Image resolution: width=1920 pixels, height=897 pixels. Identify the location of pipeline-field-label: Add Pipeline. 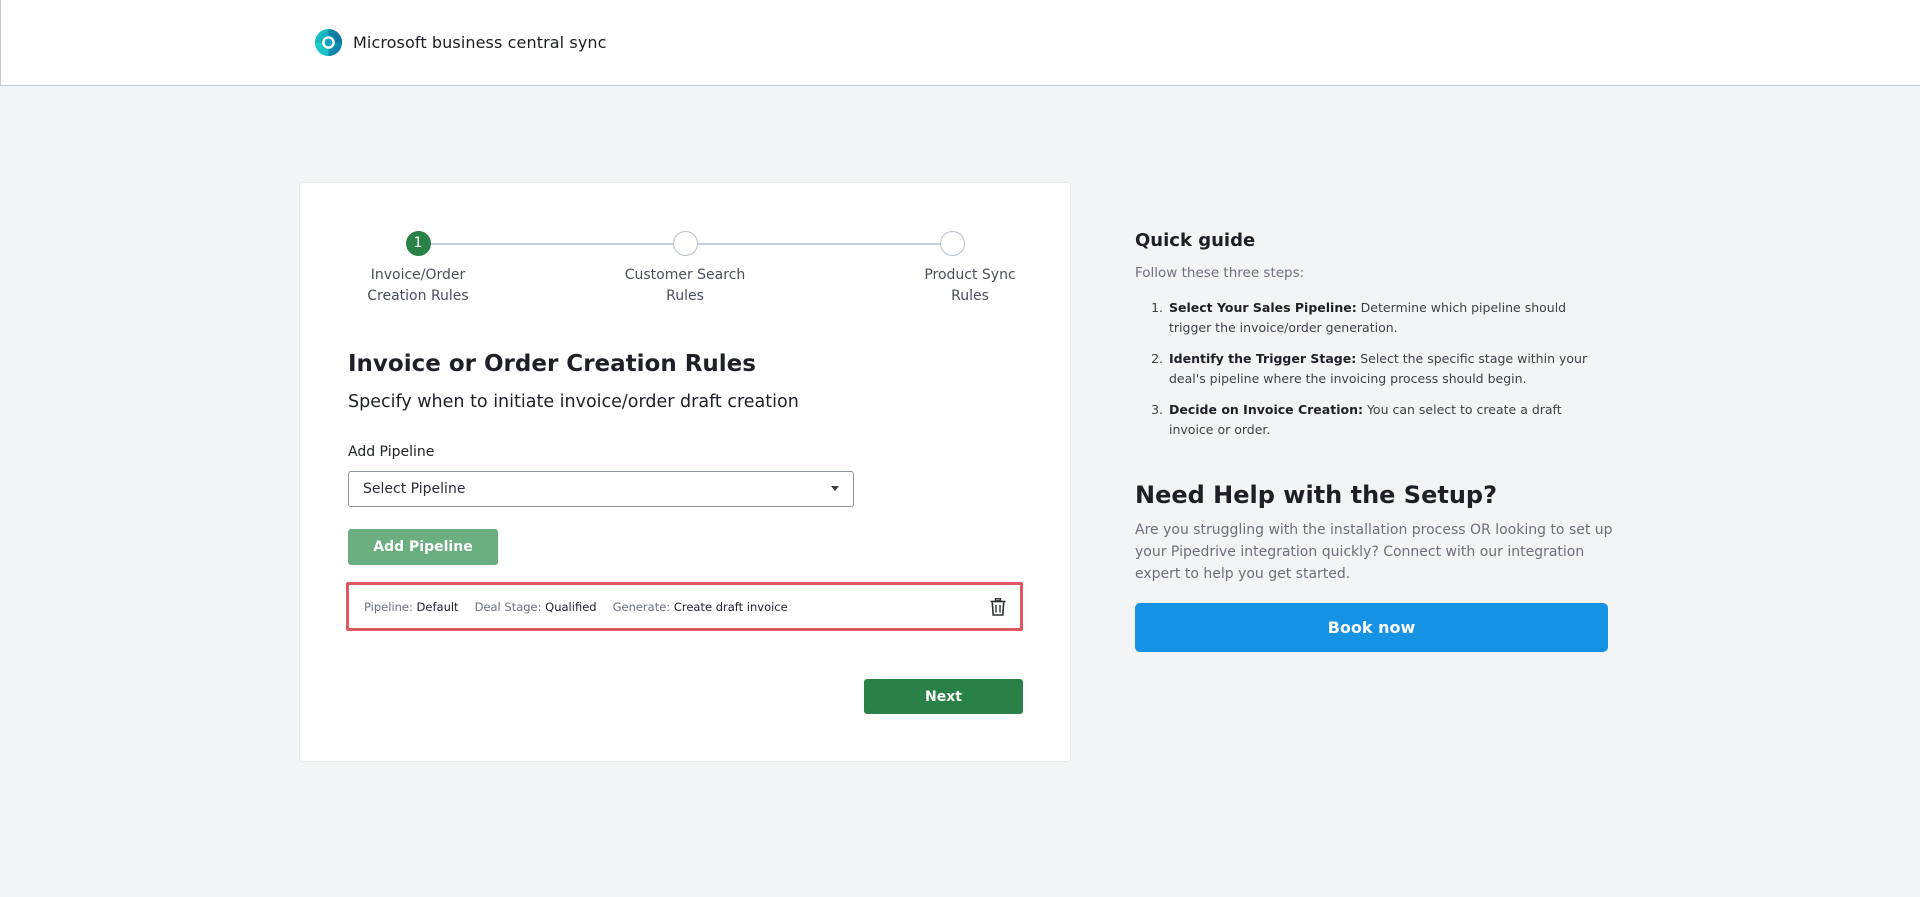
(391, 452).